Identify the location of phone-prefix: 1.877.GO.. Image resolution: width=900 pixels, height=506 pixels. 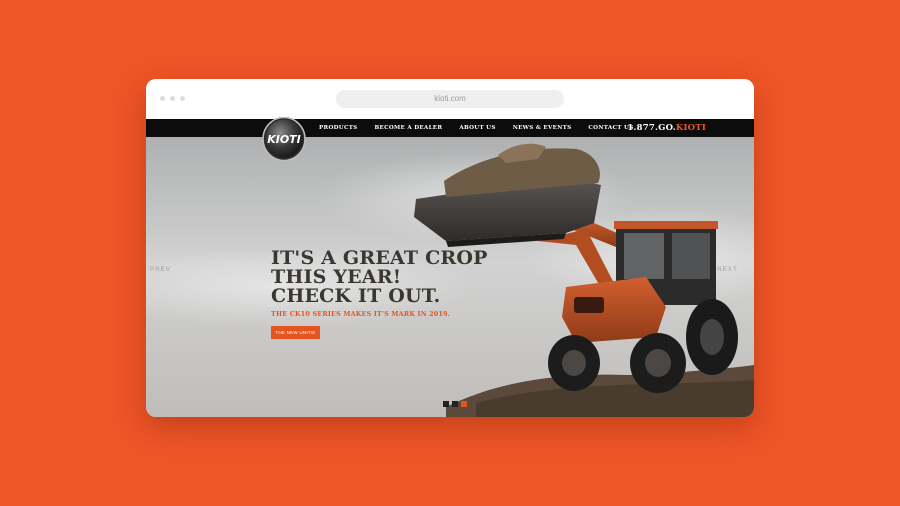
(651, 128).